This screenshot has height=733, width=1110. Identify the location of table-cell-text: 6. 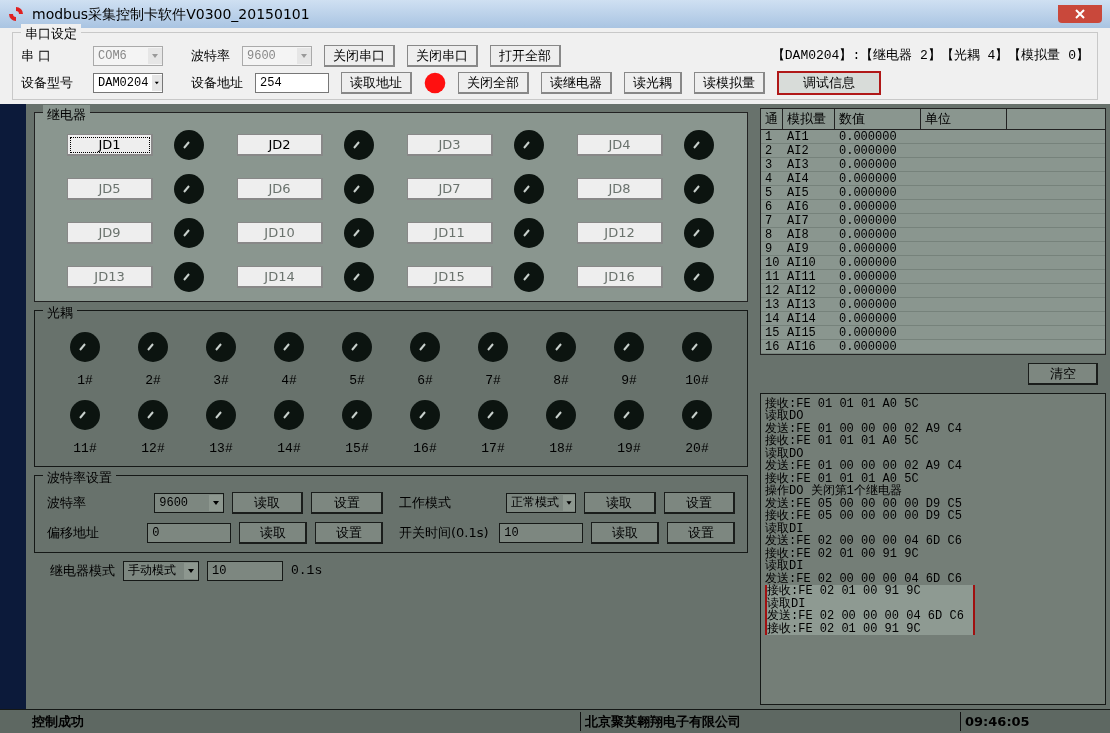
(769, 206).